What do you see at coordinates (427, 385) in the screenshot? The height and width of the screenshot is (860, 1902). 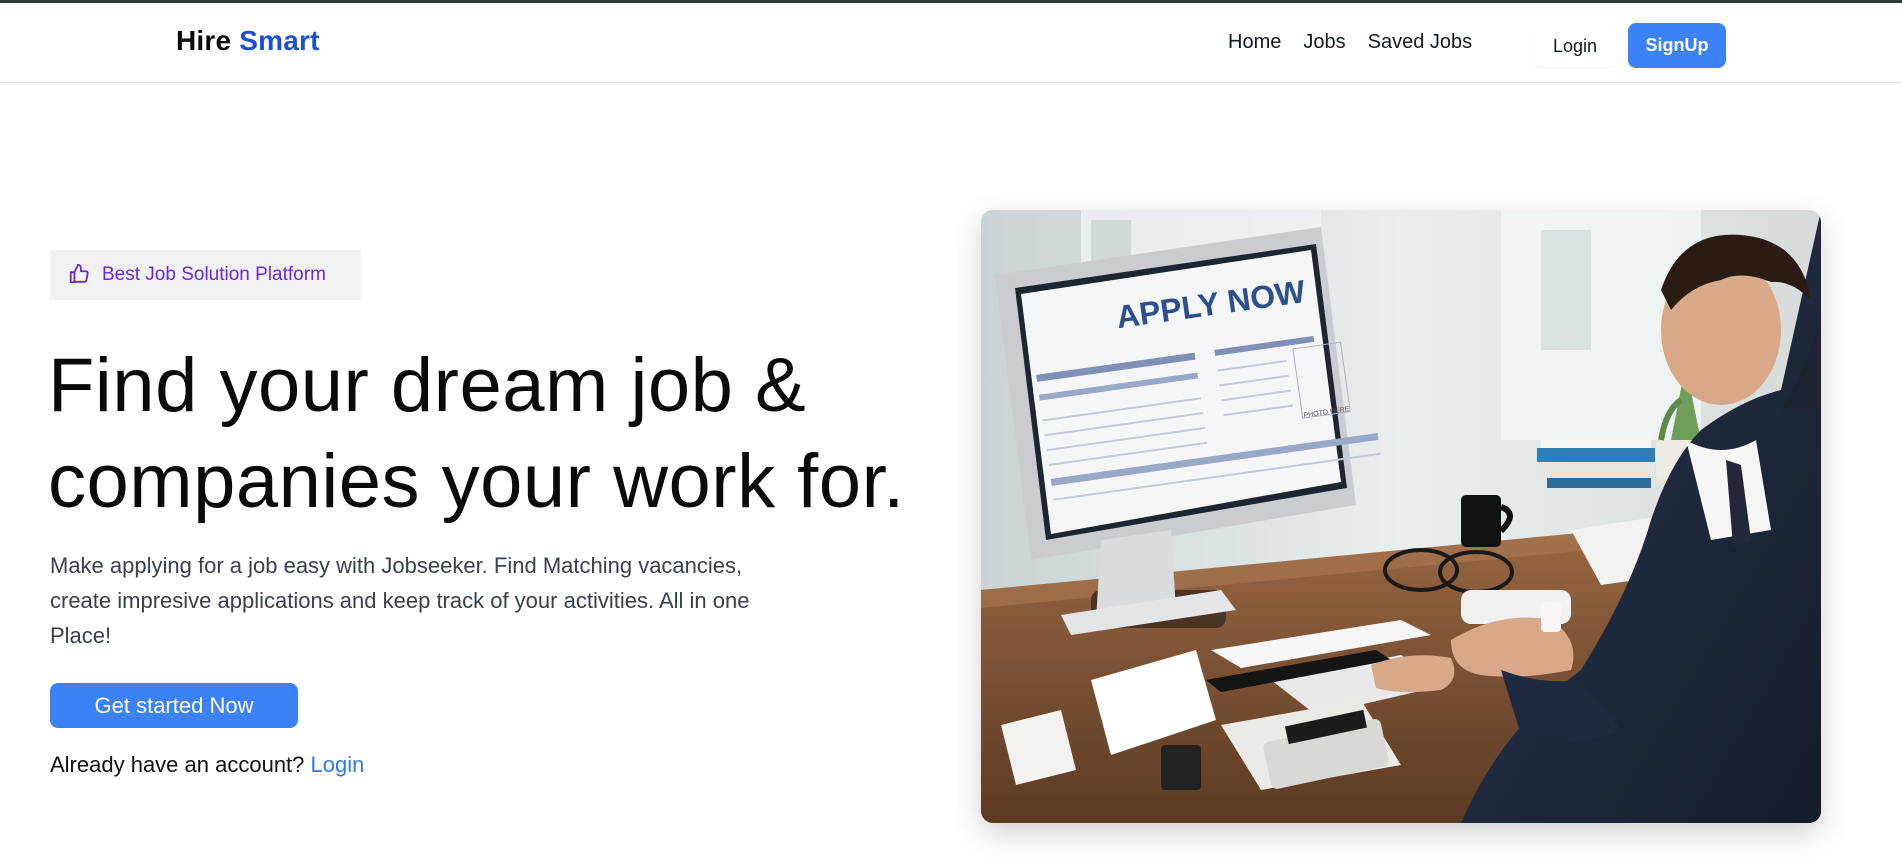 I see `headline-line-1: Find your dream job &` at bounding box center [427, 385].